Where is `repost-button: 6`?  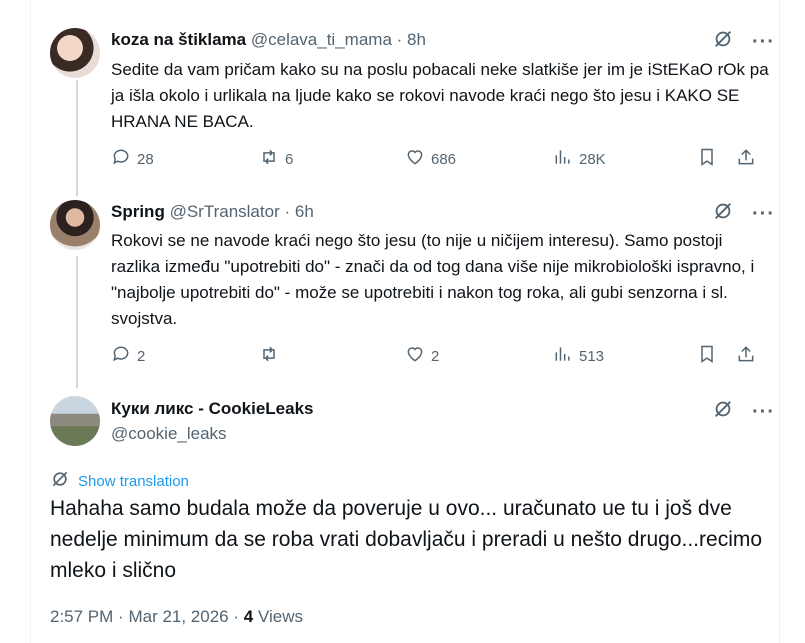
repost-button: 6 is located at coordinates (276, 159).